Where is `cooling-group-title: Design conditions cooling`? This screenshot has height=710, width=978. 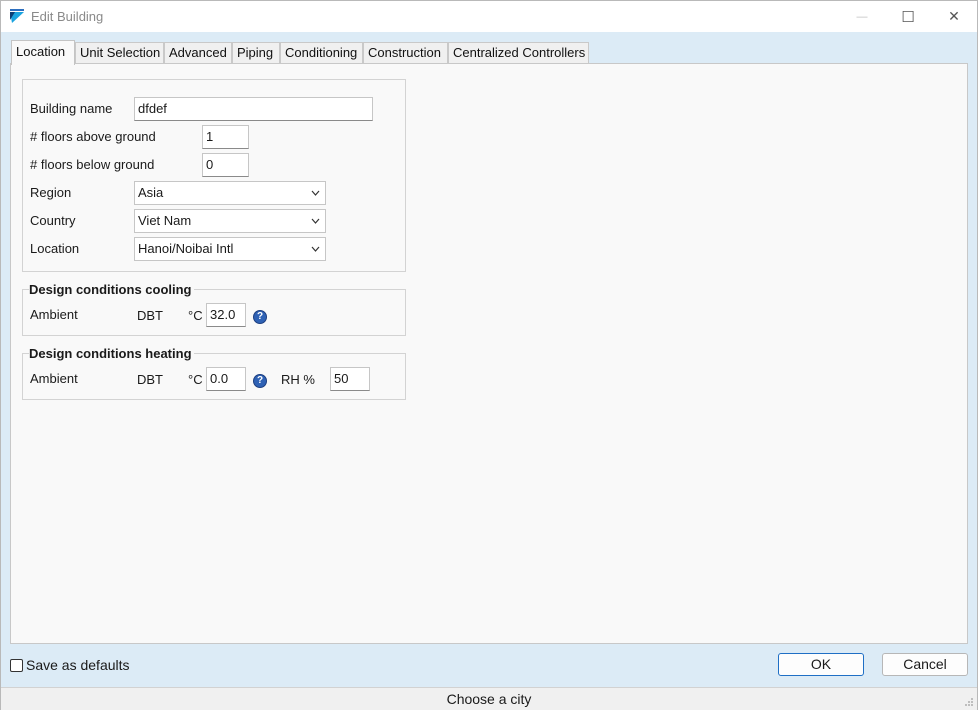 cooling-group-title: Design conditions cooling is located at coordinates (111, 289).